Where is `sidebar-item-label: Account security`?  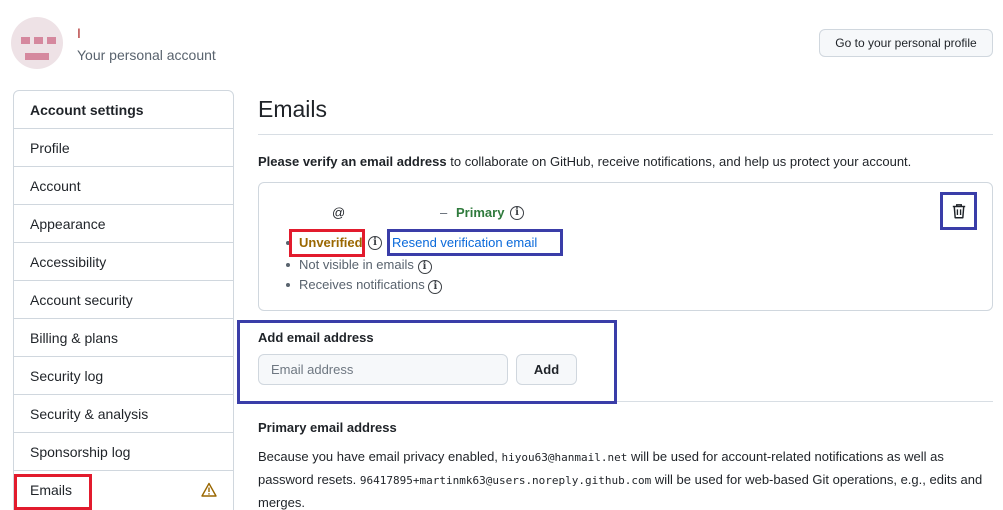 sidebar-item-label: Account security is located at coordinates (81, 299).